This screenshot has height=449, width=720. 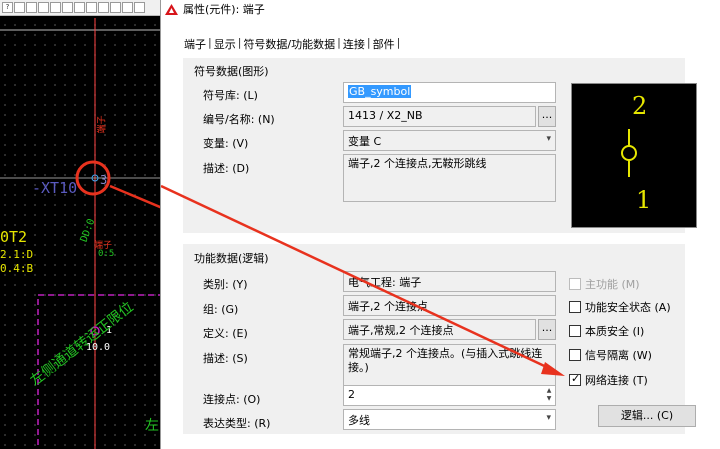 I want to click on symbol-data-title: 符号数据(图形), so click(x=231, y=71).